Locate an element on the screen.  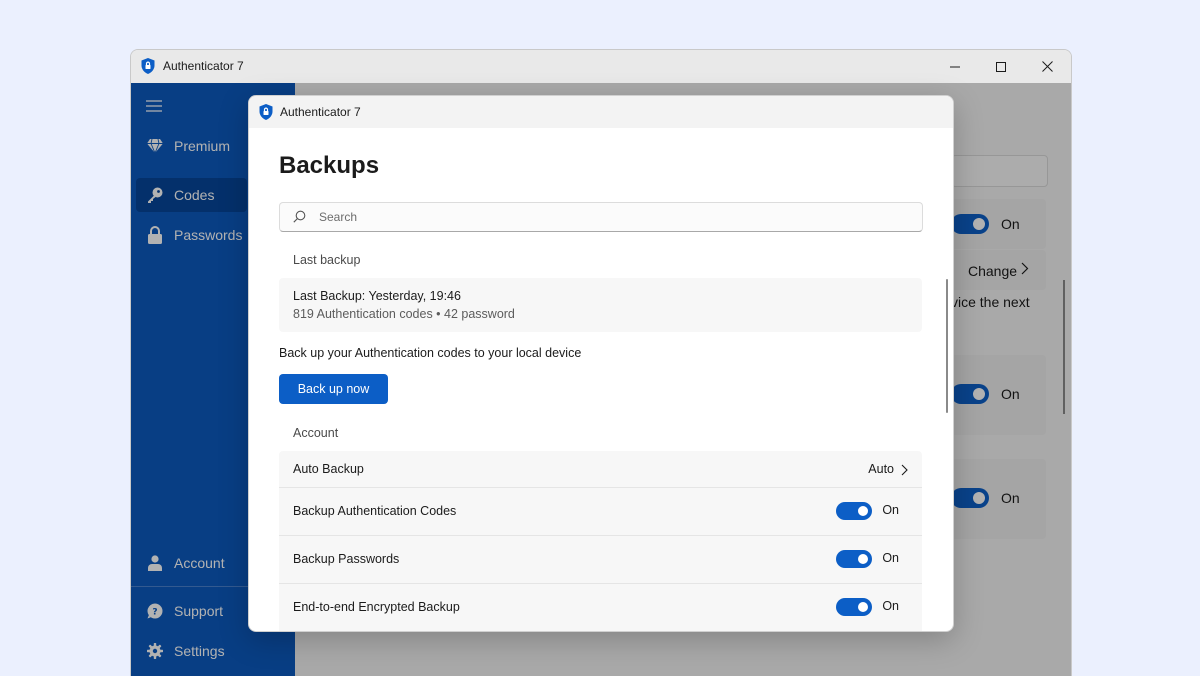
page-title: Backups is located at coordinates (329, 165).